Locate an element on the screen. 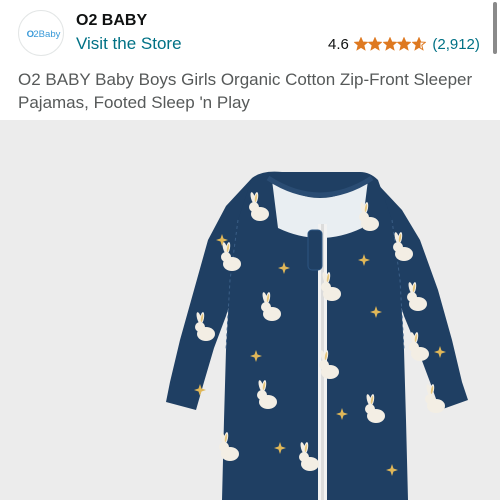 The width and height of the screenshot is (500, 500). store-logo: O 2Baby is located at coordinates (41, 33).